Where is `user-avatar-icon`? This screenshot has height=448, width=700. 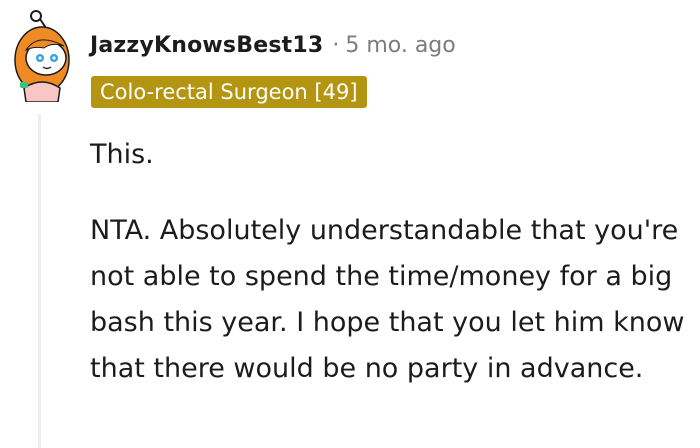
user-avatar-icon is located at coordinates (43, 56).